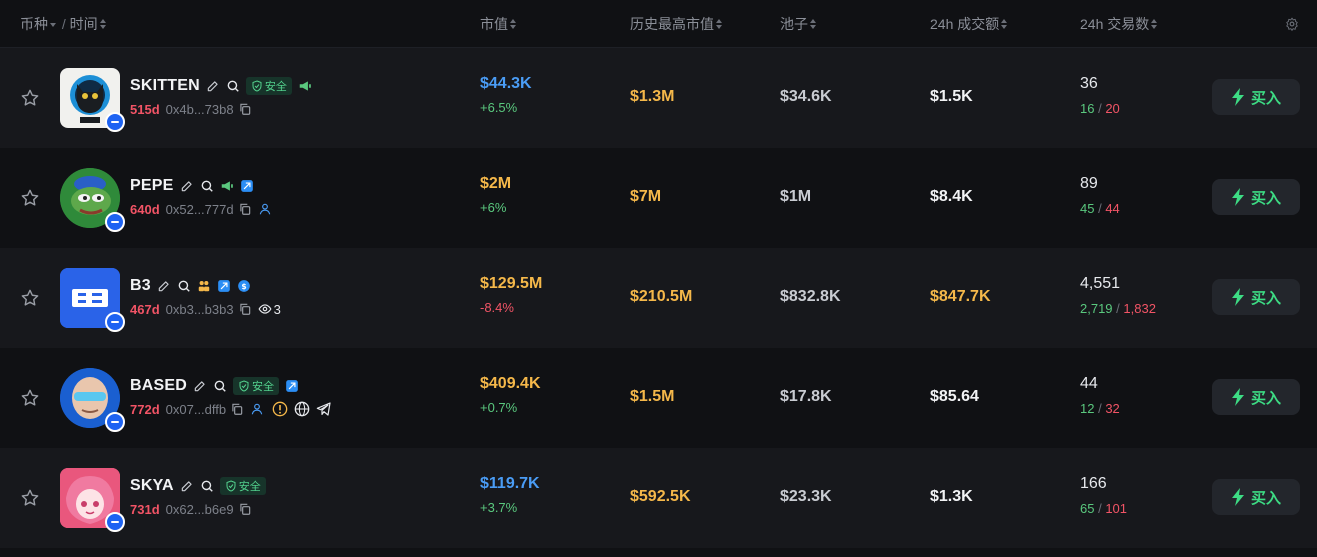  What do you see at coordinates (1100, 208) in the screenshot?
I see `buys-sells: 45 / 44` at bounding box center [1100, 208].